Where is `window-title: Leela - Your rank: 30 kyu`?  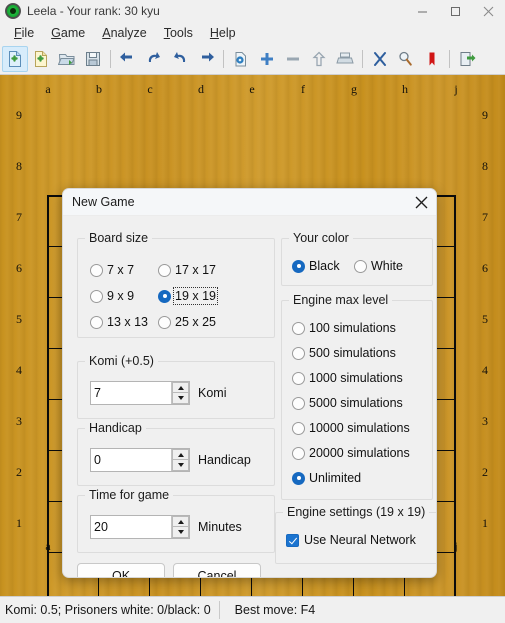 window-title: Leela - Your rank: 30 kyu is located at coordinates (93, 11).